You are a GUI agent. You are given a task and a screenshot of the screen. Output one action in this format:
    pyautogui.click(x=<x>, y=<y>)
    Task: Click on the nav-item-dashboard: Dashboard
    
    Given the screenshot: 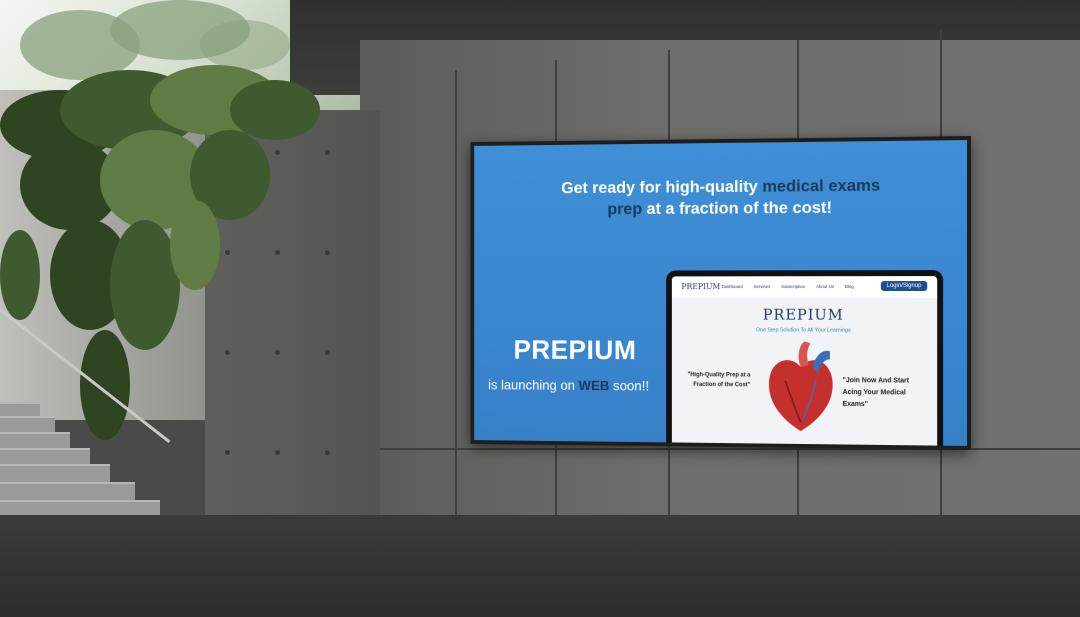 What is the action you would take?
    pyautogui.click(x=732, y=286)
    